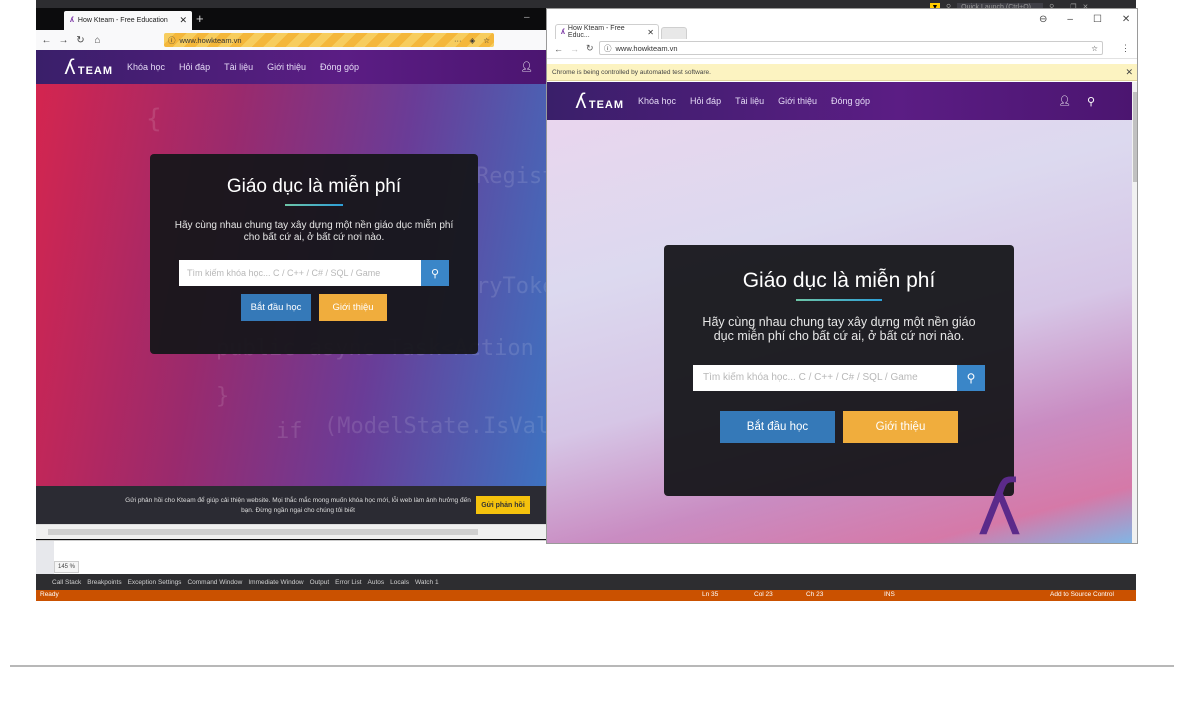  What do you see at coordinates (154, 119) in the screenshot?
I see `code-ghost: {` at bounding box center [154, 119].